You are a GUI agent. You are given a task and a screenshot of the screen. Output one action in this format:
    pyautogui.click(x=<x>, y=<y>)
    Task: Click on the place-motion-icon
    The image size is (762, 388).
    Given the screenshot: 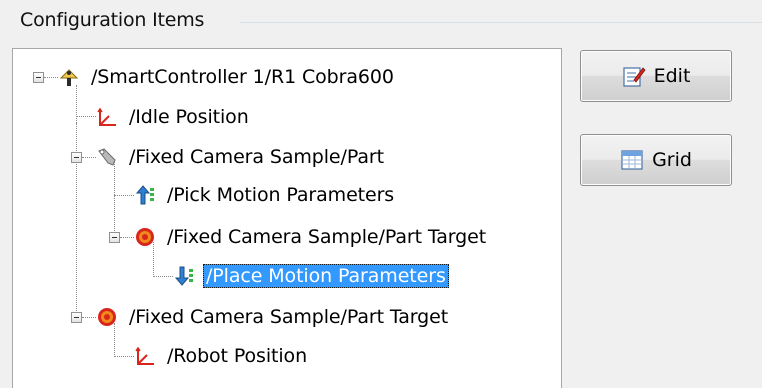 What is the action you would take?
    pyautogui.click(x=184, y=276)
    